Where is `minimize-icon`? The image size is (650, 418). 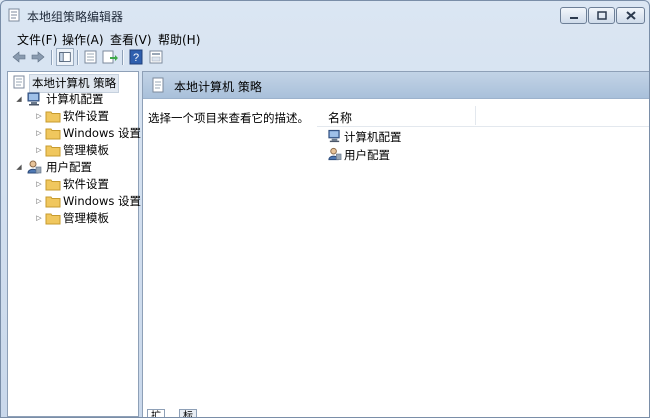 minimize-icon is located at coordinates (573, 17).